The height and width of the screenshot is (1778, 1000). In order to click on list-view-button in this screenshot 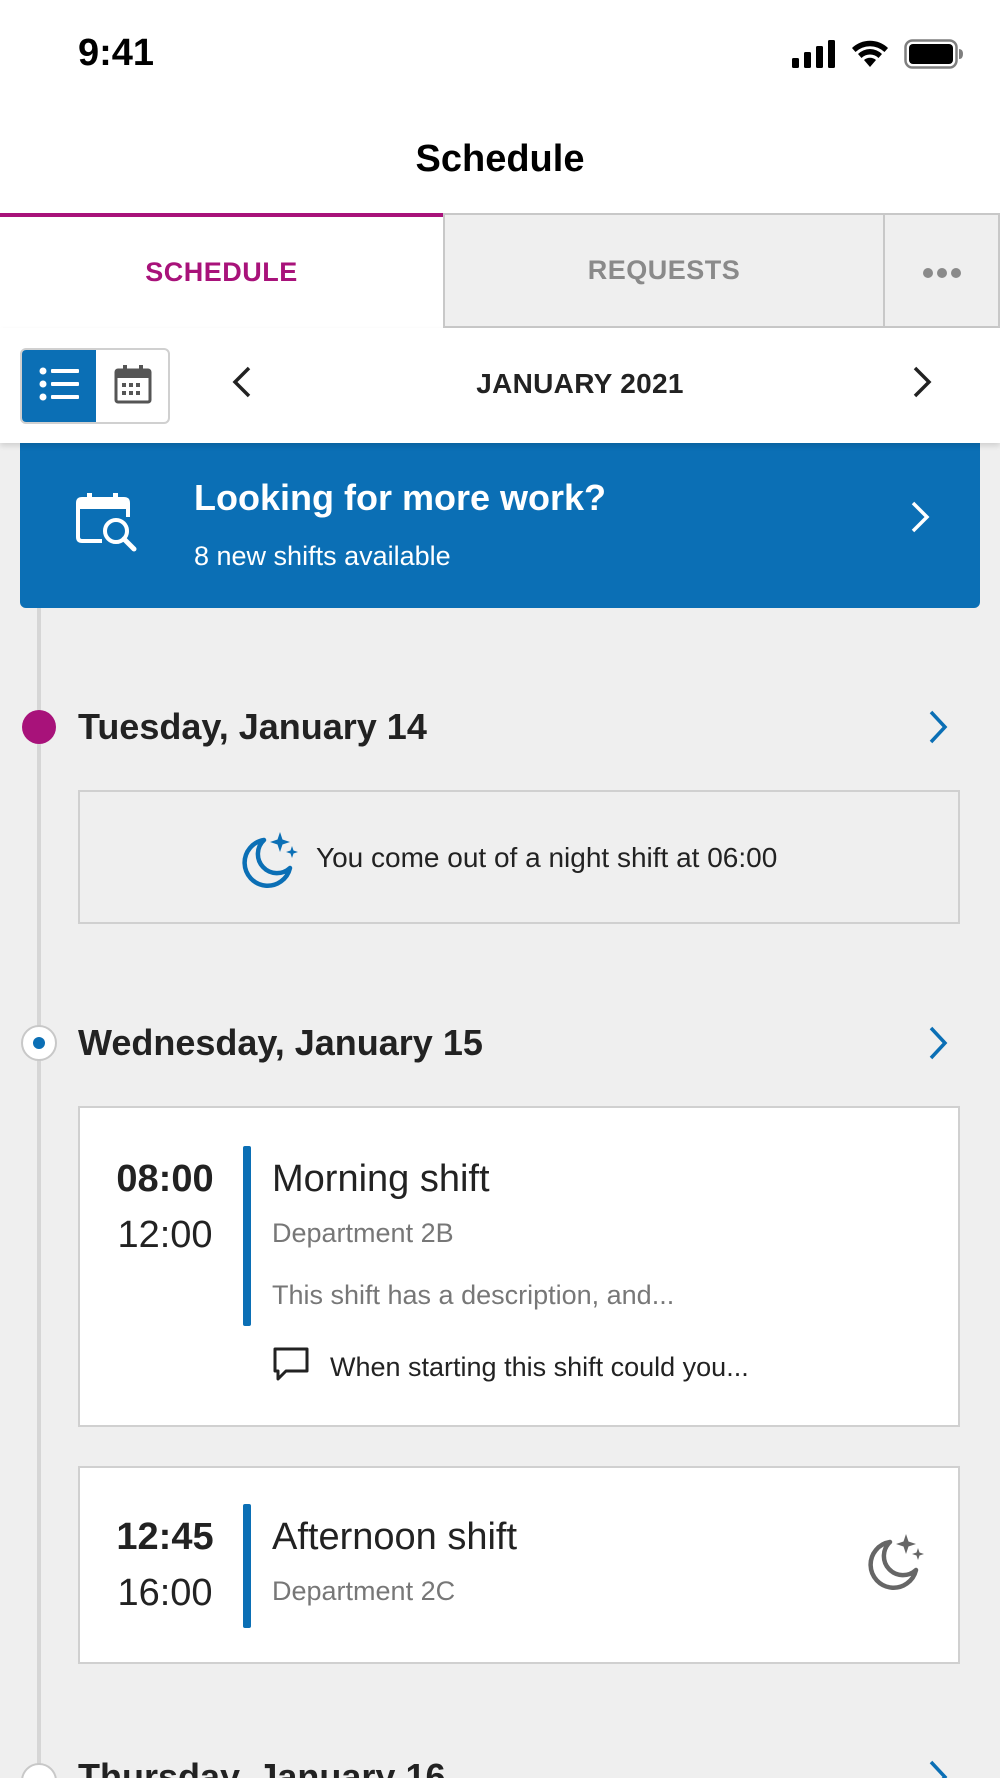, I will do `click(59, 386)`.